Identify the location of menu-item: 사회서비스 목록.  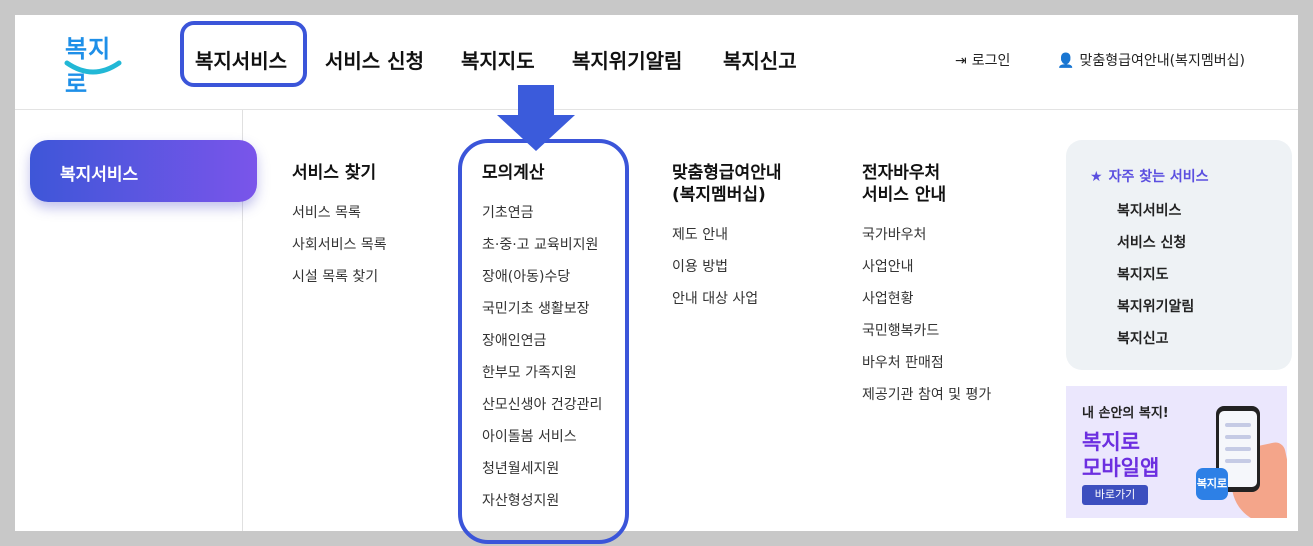
(339, 252).